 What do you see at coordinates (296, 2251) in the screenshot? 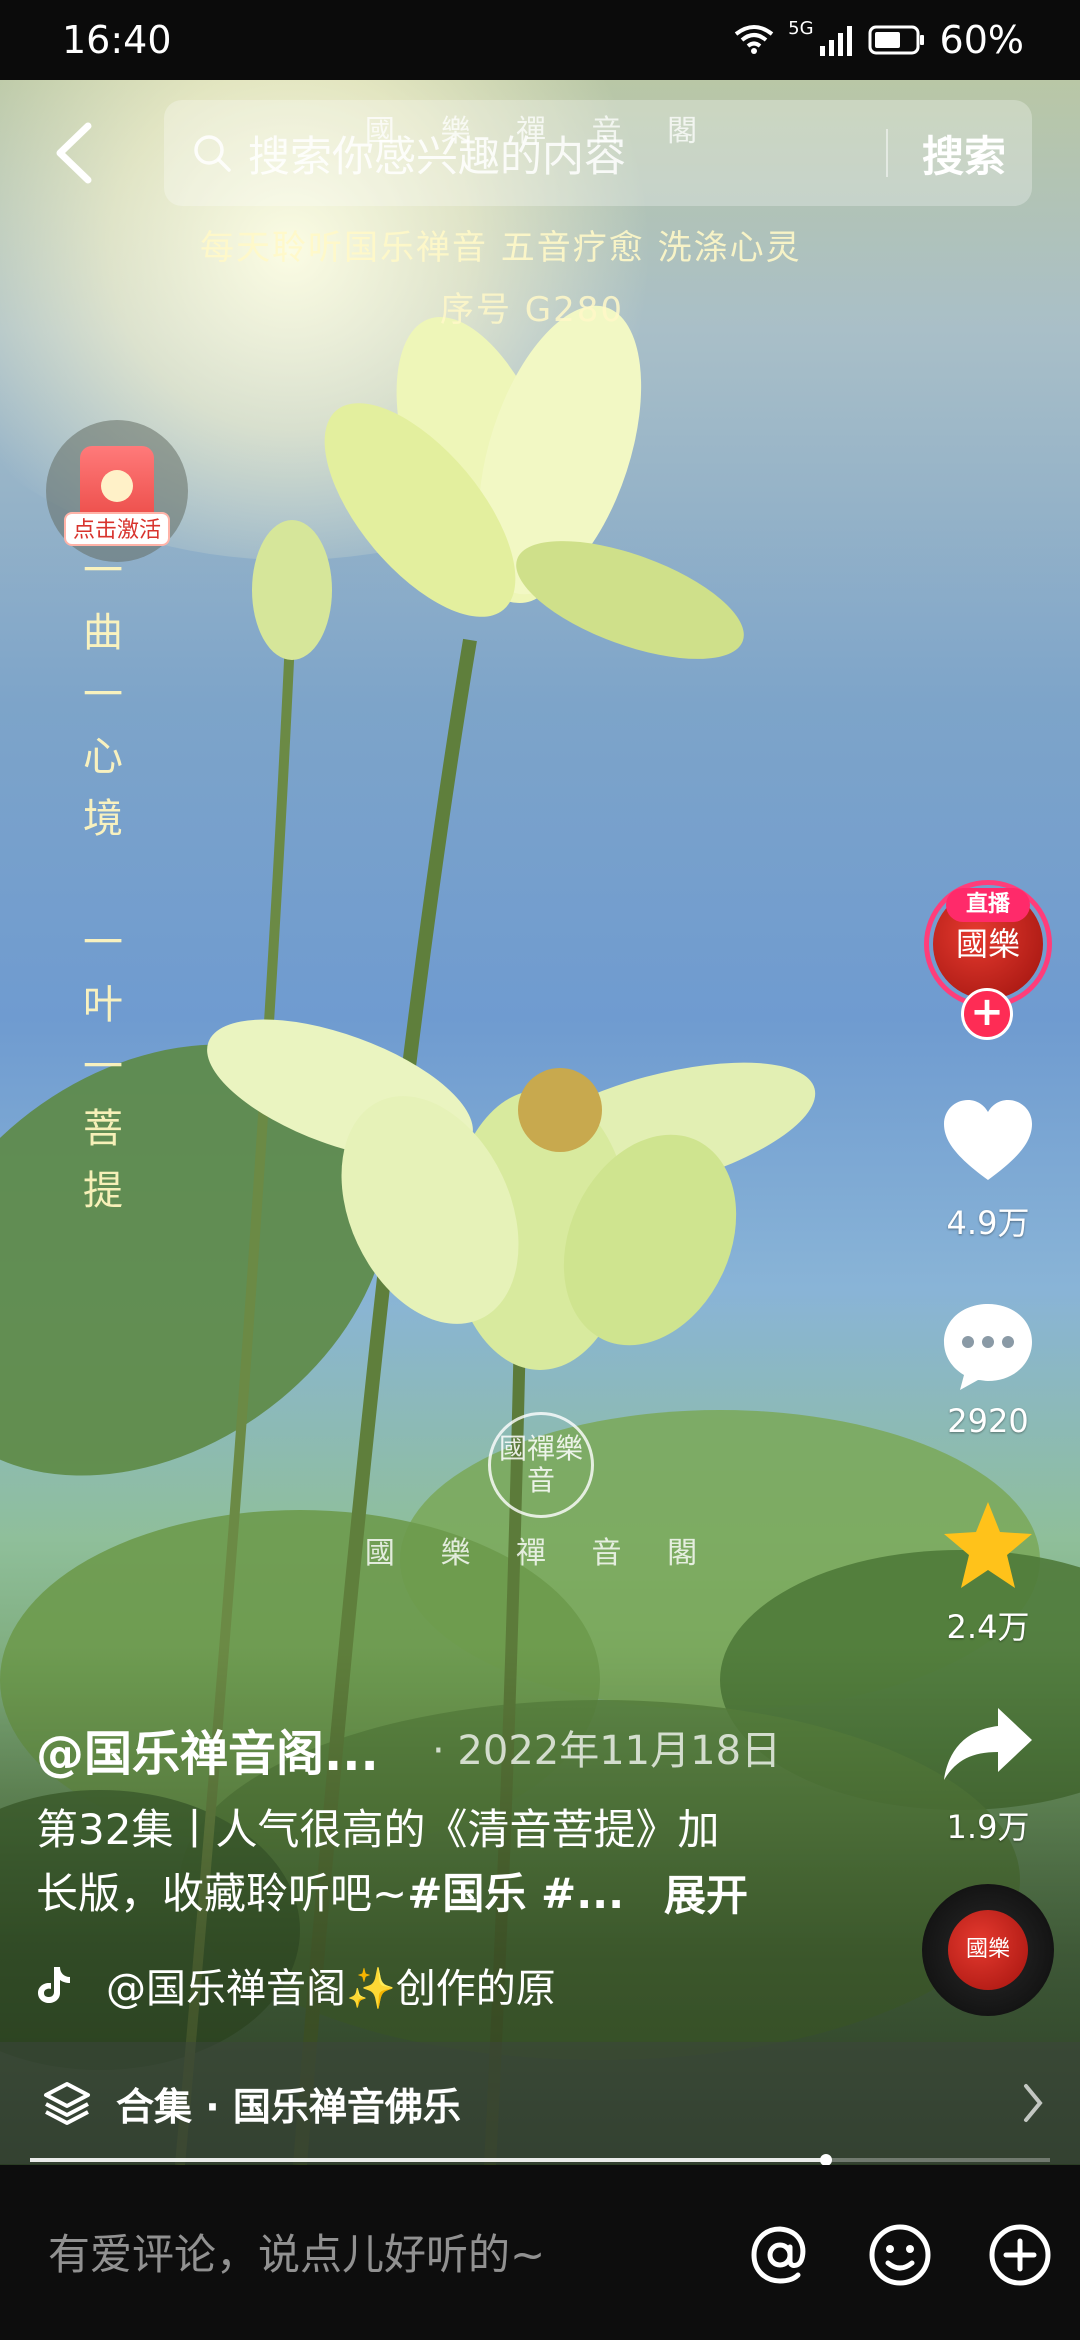
I see `comment-input: 有爱评论，说点儿好听的~` at bounding box center [296, 2251].